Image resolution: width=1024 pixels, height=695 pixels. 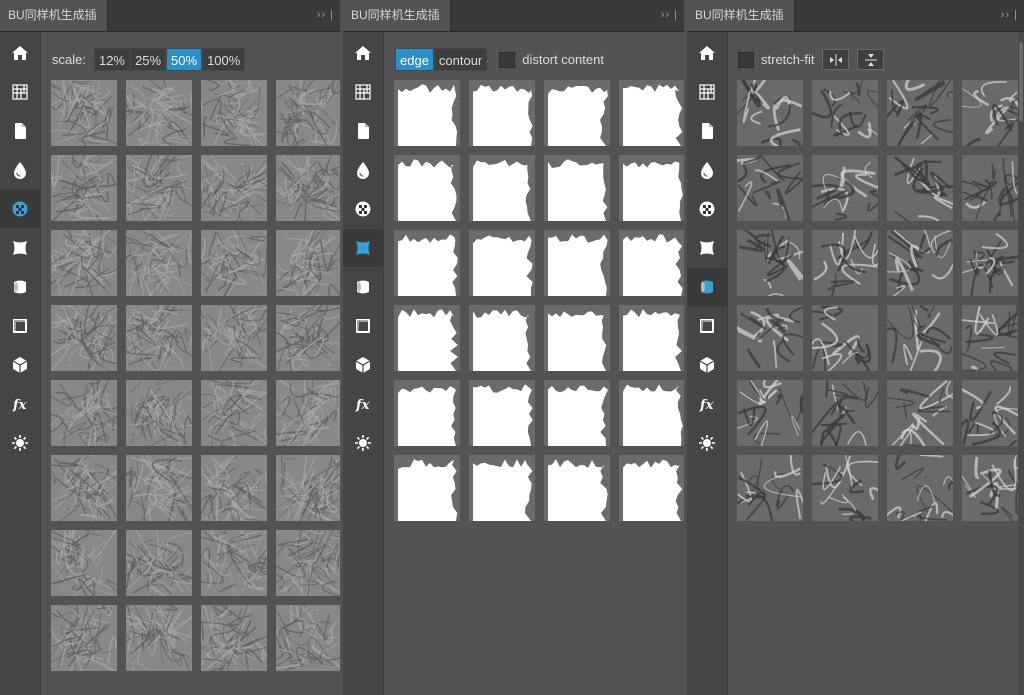 What do you see at coordinates (507, 59) in the screenshot?
I see `distort-content-checkbox` at bounding box center [507, 59].